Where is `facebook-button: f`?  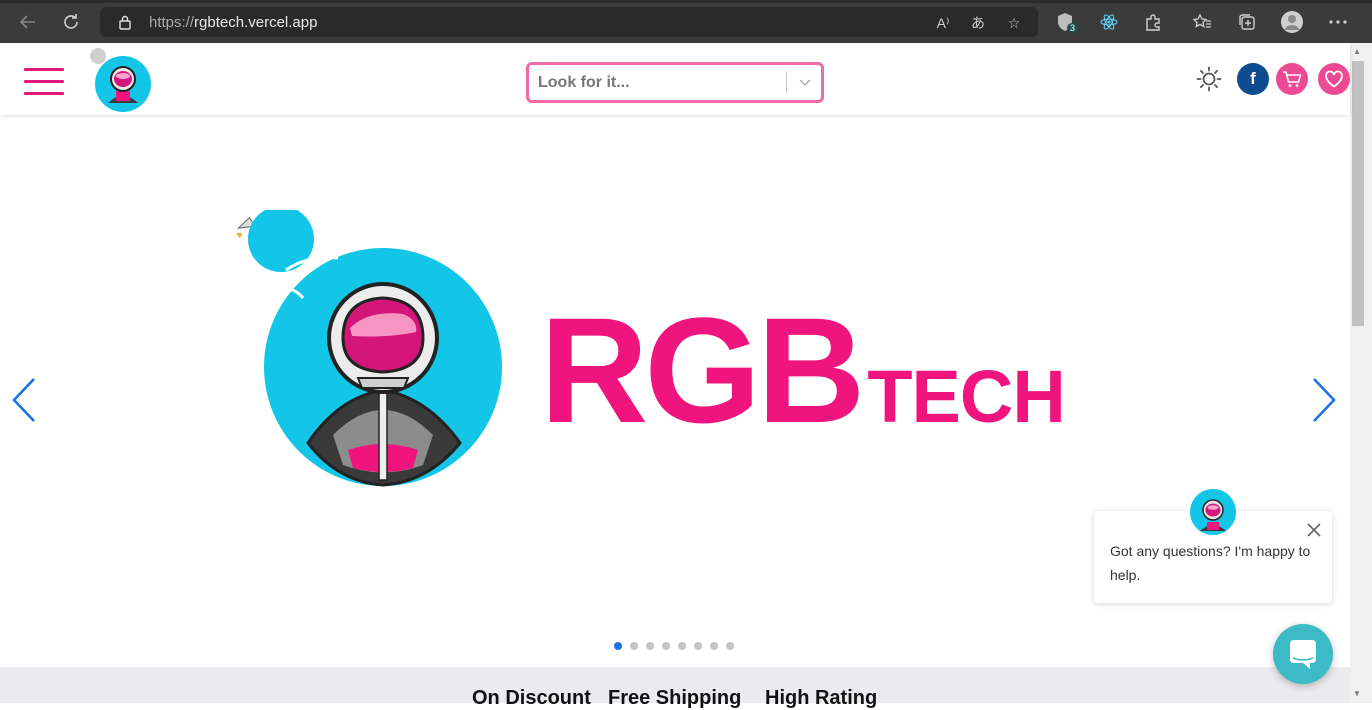 facebook-button: f is located at coordinates (1253, 79).